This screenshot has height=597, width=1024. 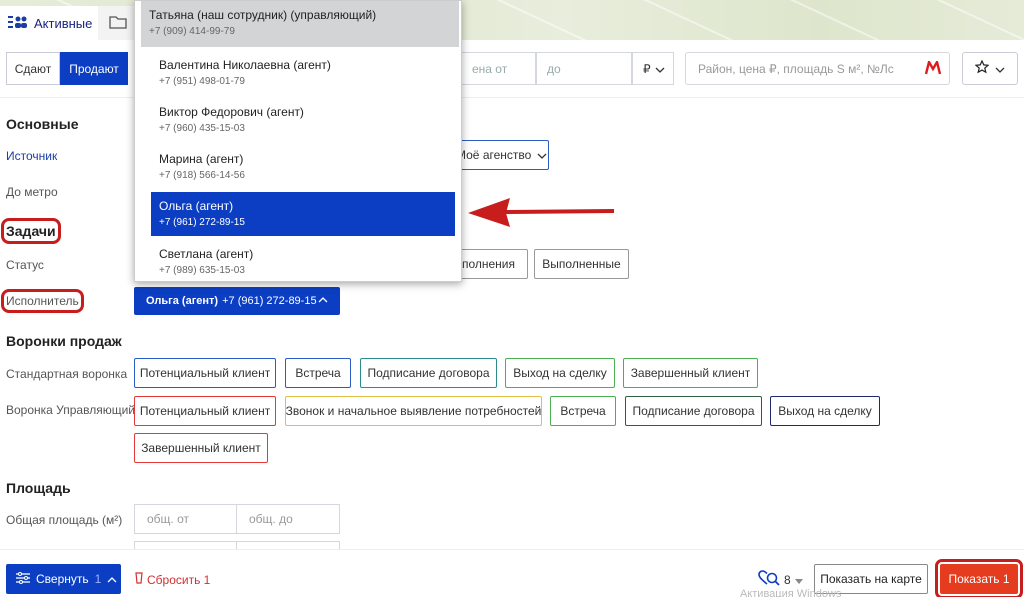 I want to click on executor-select: Ольга (агент) +7 (961) 272-89-15, so click(x=237, y=301).